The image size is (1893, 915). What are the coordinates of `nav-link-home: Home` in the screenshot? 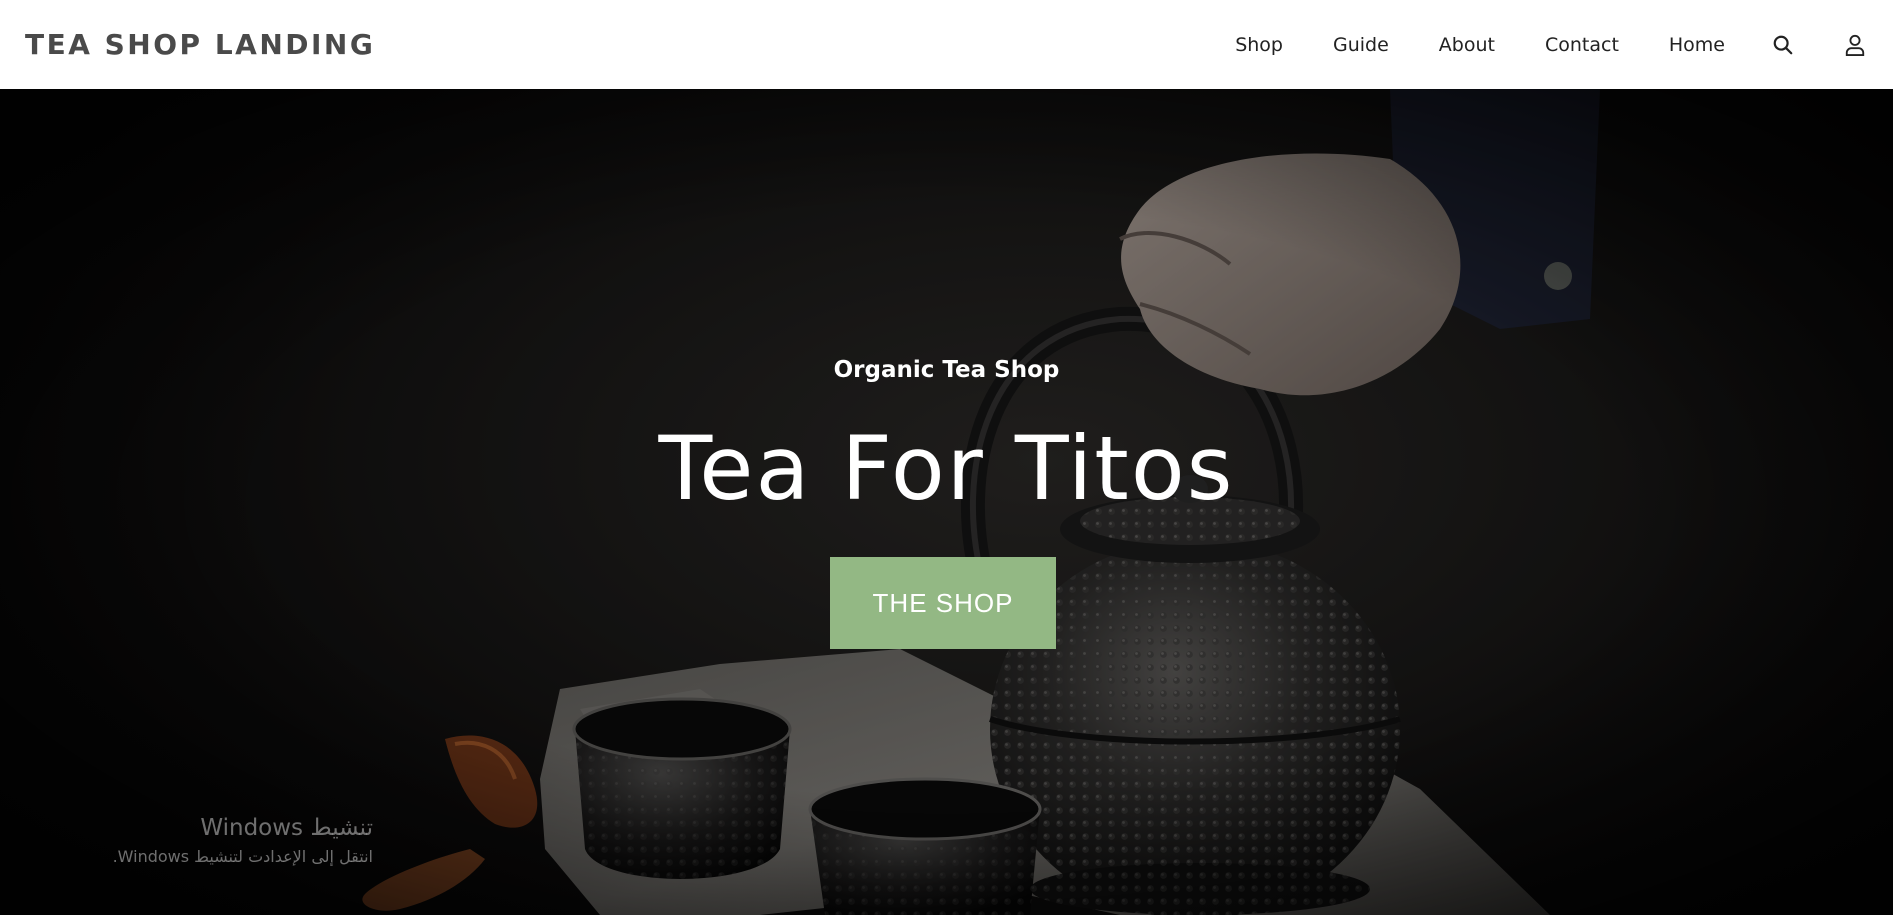 It's located at (1697, 45).